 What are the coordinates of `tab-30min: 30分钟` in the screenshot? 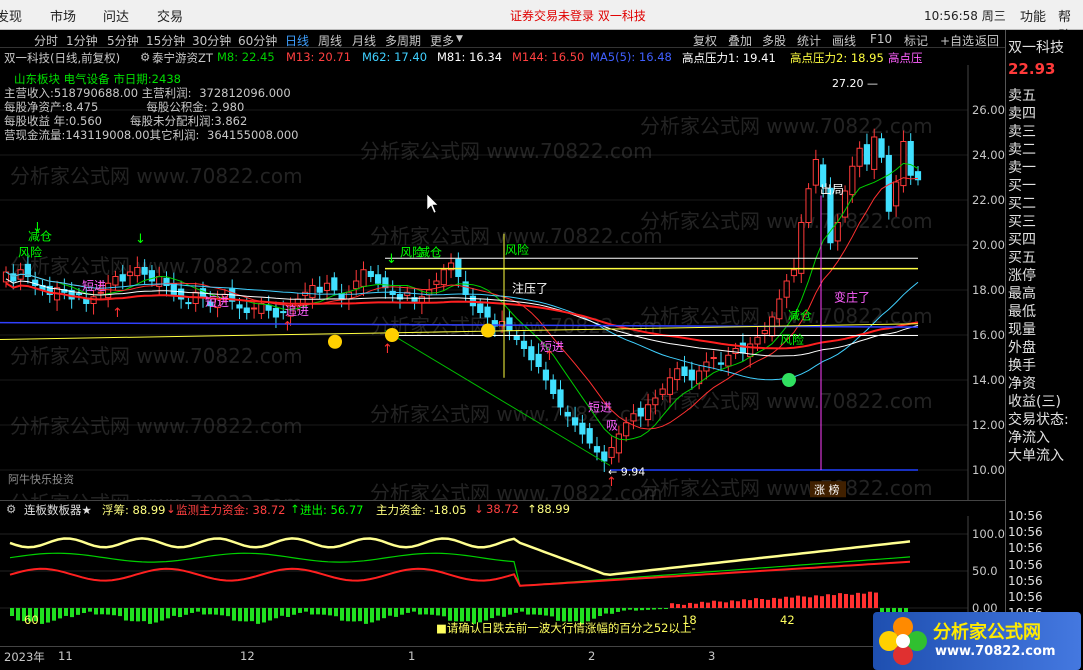 It's located at (211, 40).